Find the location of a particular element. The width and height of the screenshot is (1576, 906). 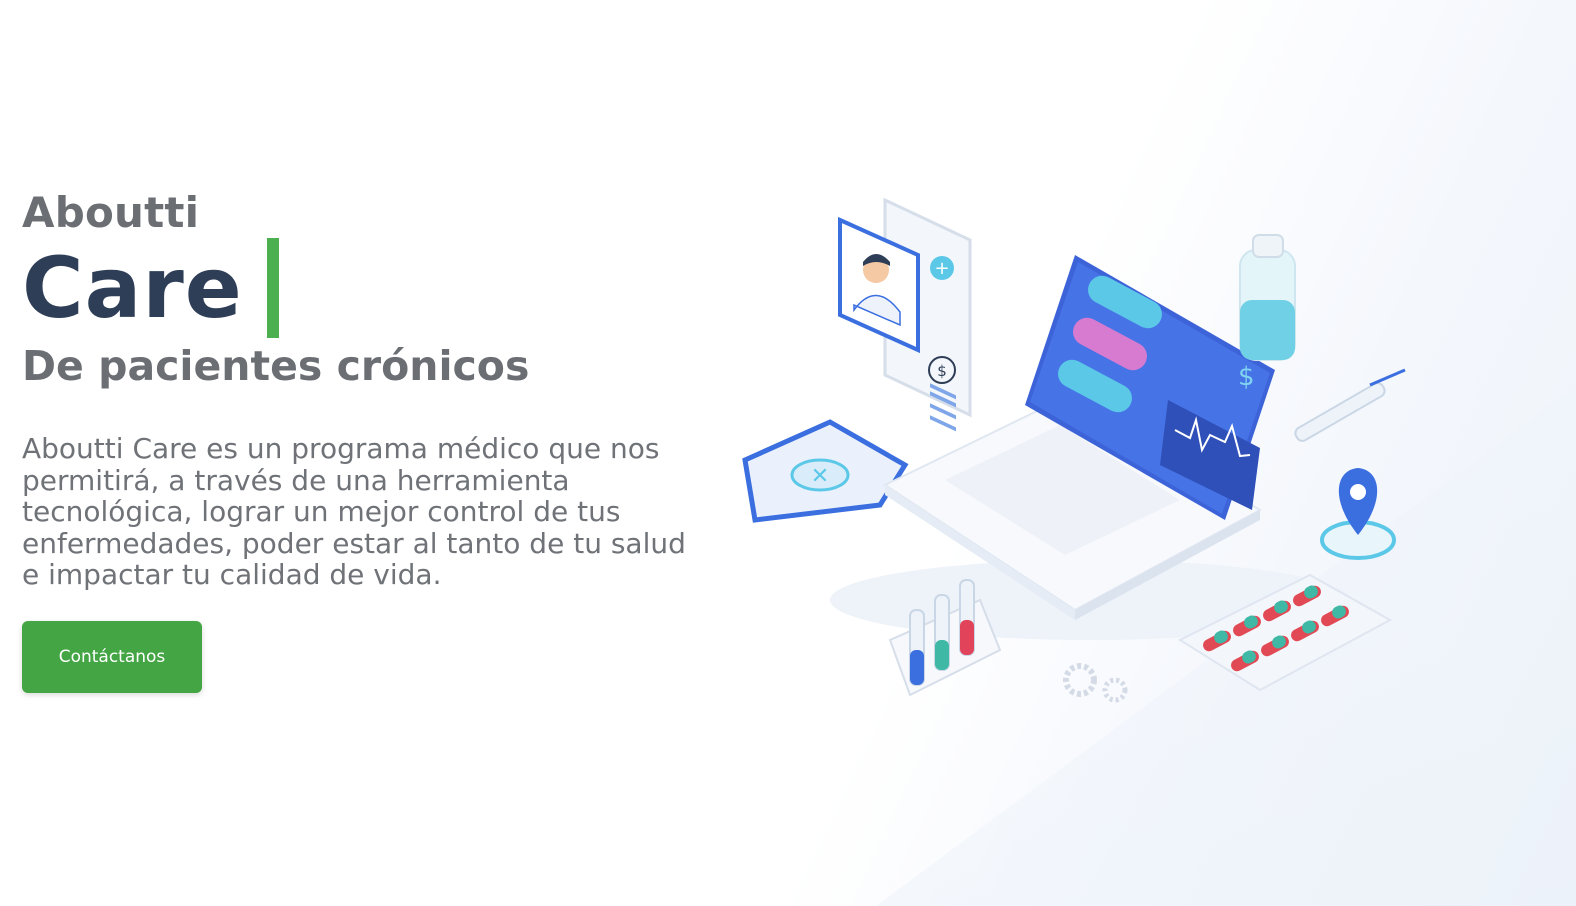

laptop-currency: $ is located at coordinates (1246, 377).